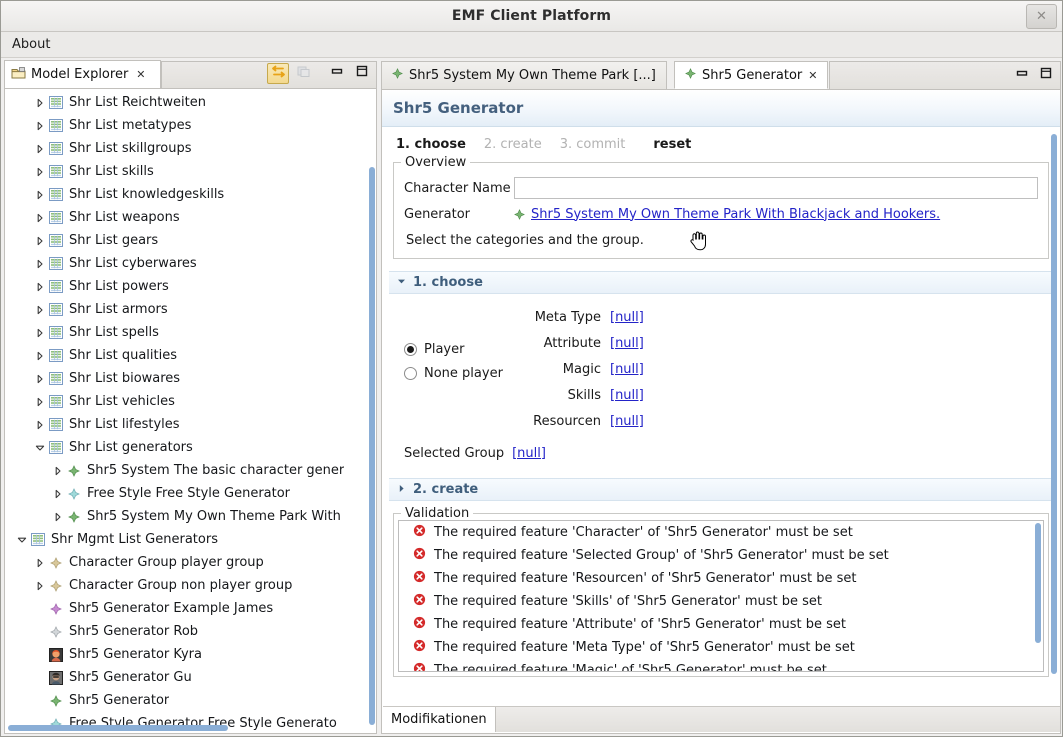 The width and height of the screenshot is (1063, 737). What do you see at coordinates (190, 539) in the screenshot?
I see `tree-item: Shr Mgmt List Generators` at bounding box center [190, 539].